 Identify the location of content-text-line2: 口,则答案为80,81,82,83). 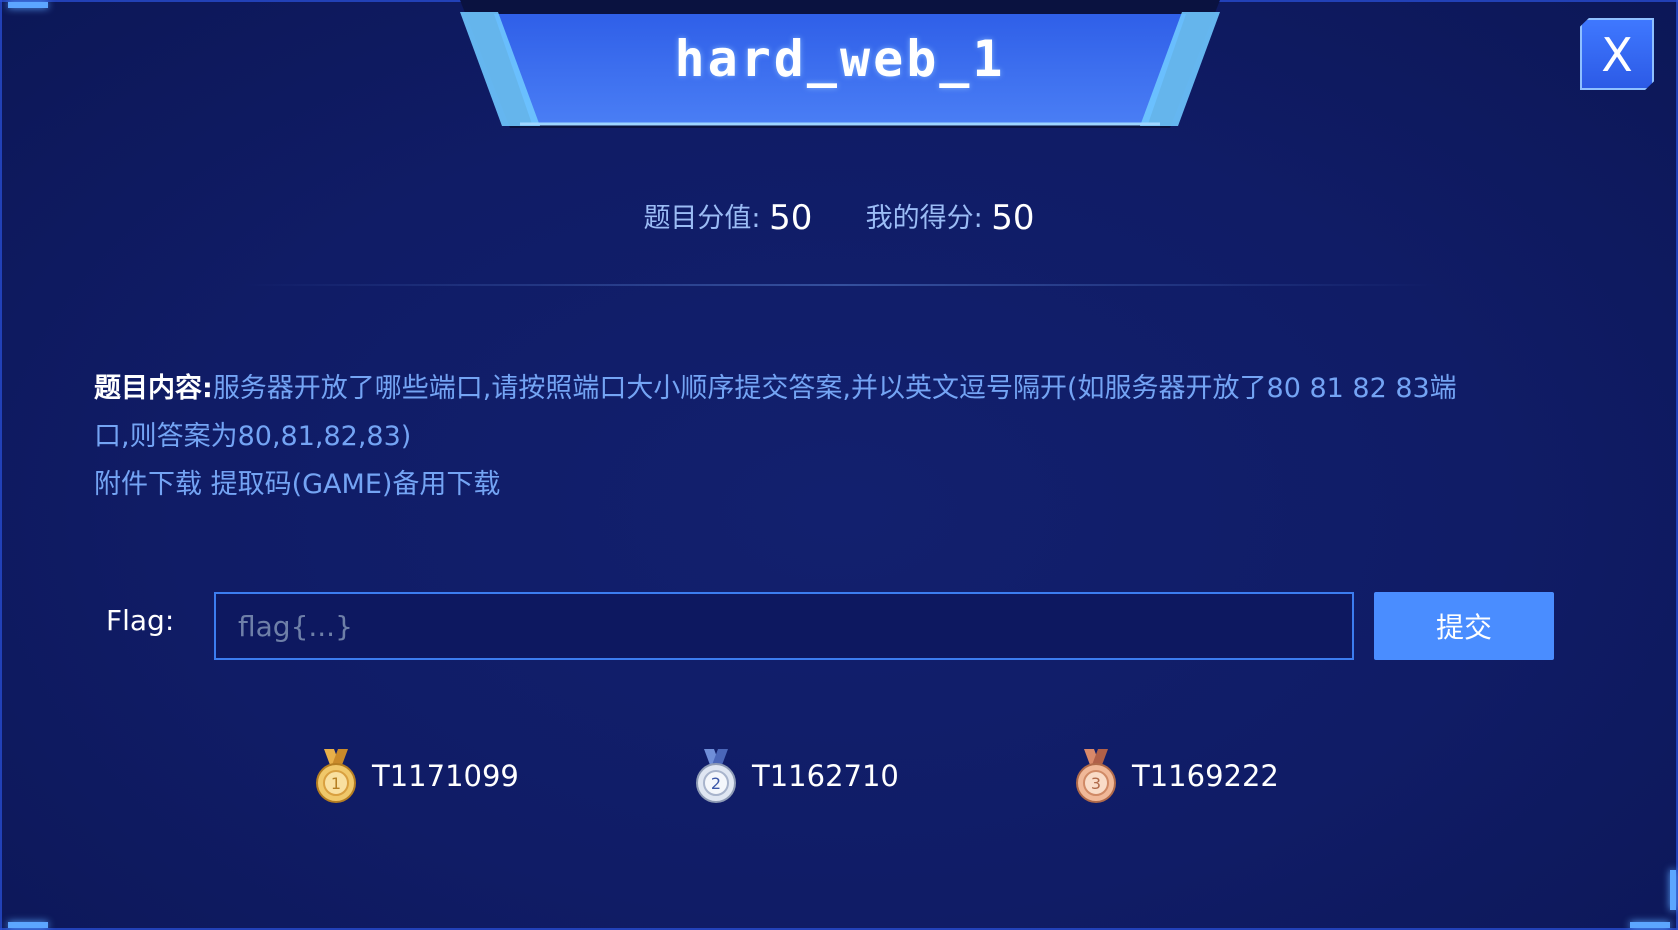
(253, 436).